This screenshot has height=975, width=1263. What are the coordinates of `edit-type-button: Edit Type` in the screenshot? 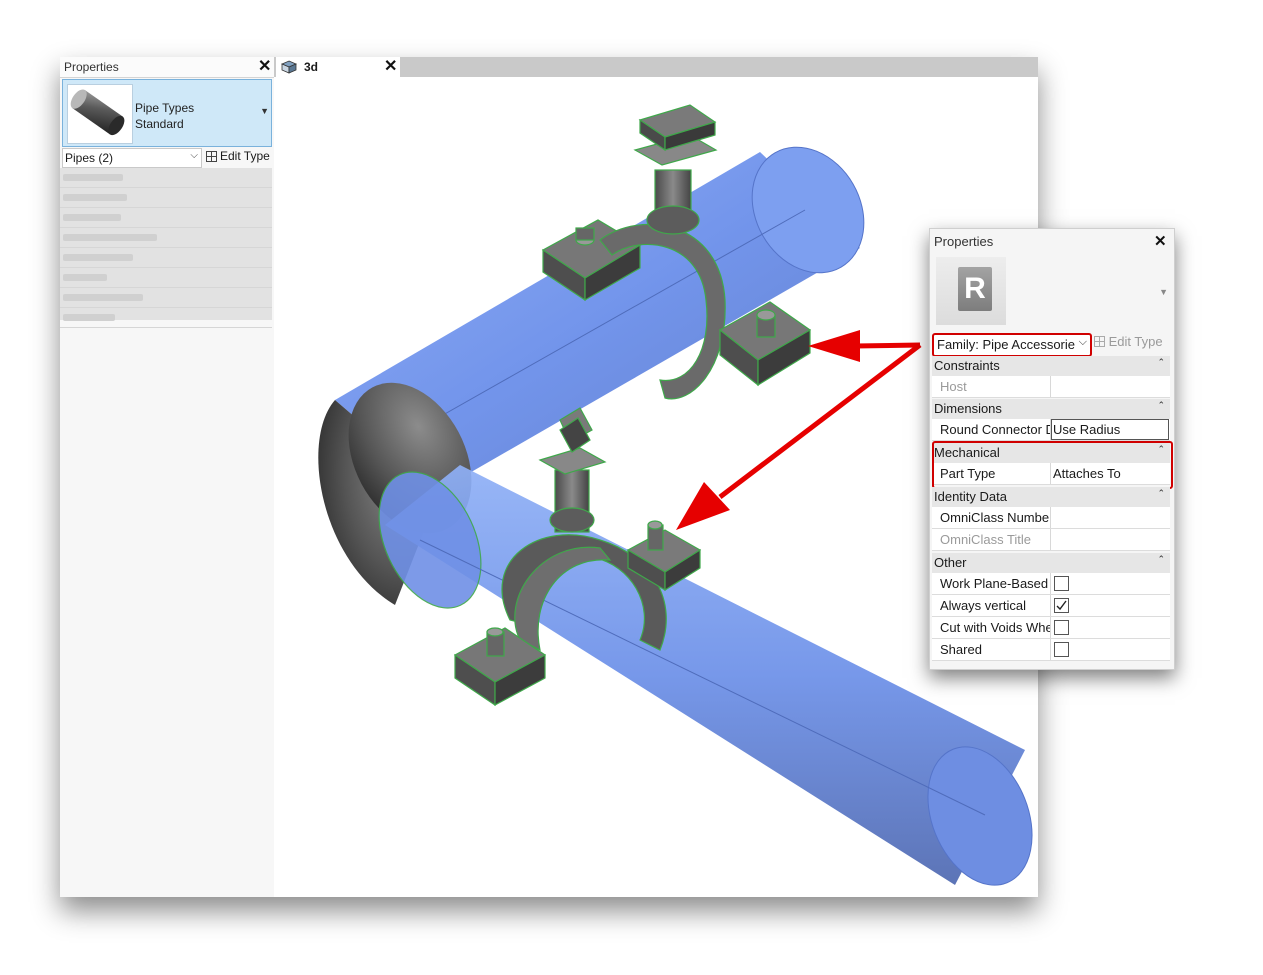 It's located at (1128, 341).